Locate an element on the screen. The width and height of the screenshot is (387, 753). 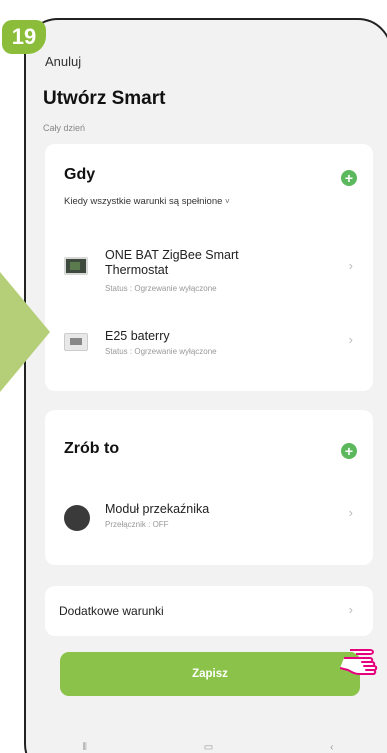
system-nav-bar: ⦀ ▭ ‹ is located at coordinates (205, 747).